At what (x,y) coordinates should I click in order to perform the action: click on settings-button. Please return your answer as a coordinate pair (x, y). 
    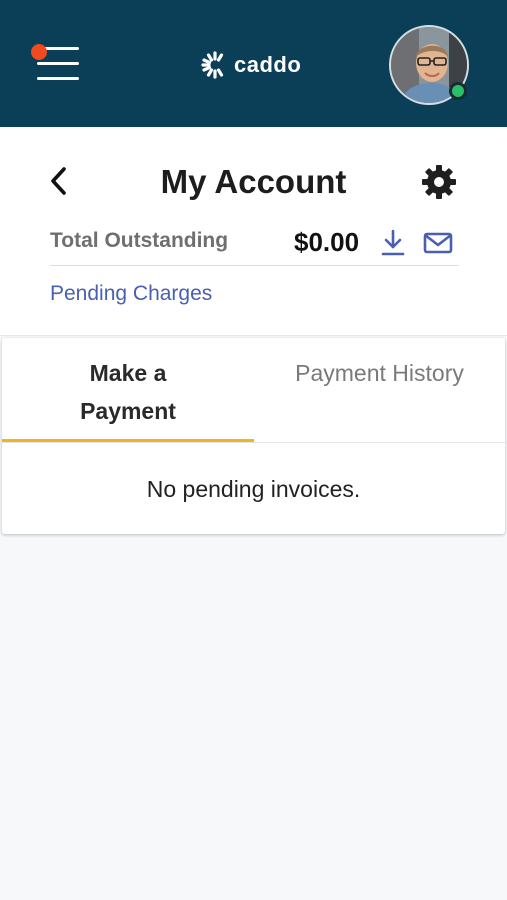
    Looking at the image, I should click on (439, 182).